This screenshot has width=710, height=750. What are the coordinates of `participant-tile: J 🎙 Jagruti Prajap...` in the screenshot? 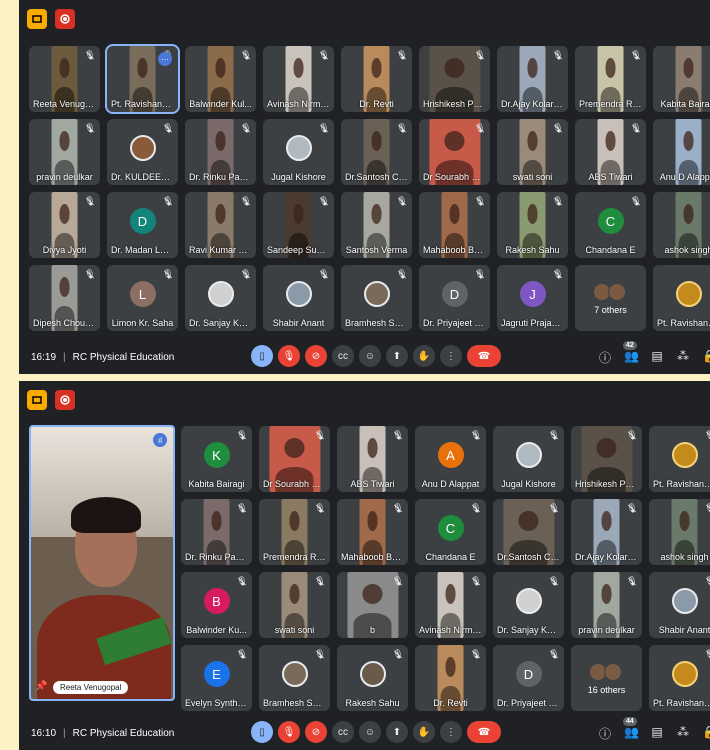 It's located at (532, 298).